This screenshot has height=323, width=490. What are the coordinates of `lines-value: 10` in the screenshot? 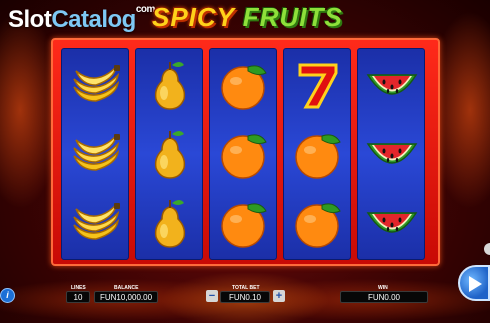 It's located at (78, 297).